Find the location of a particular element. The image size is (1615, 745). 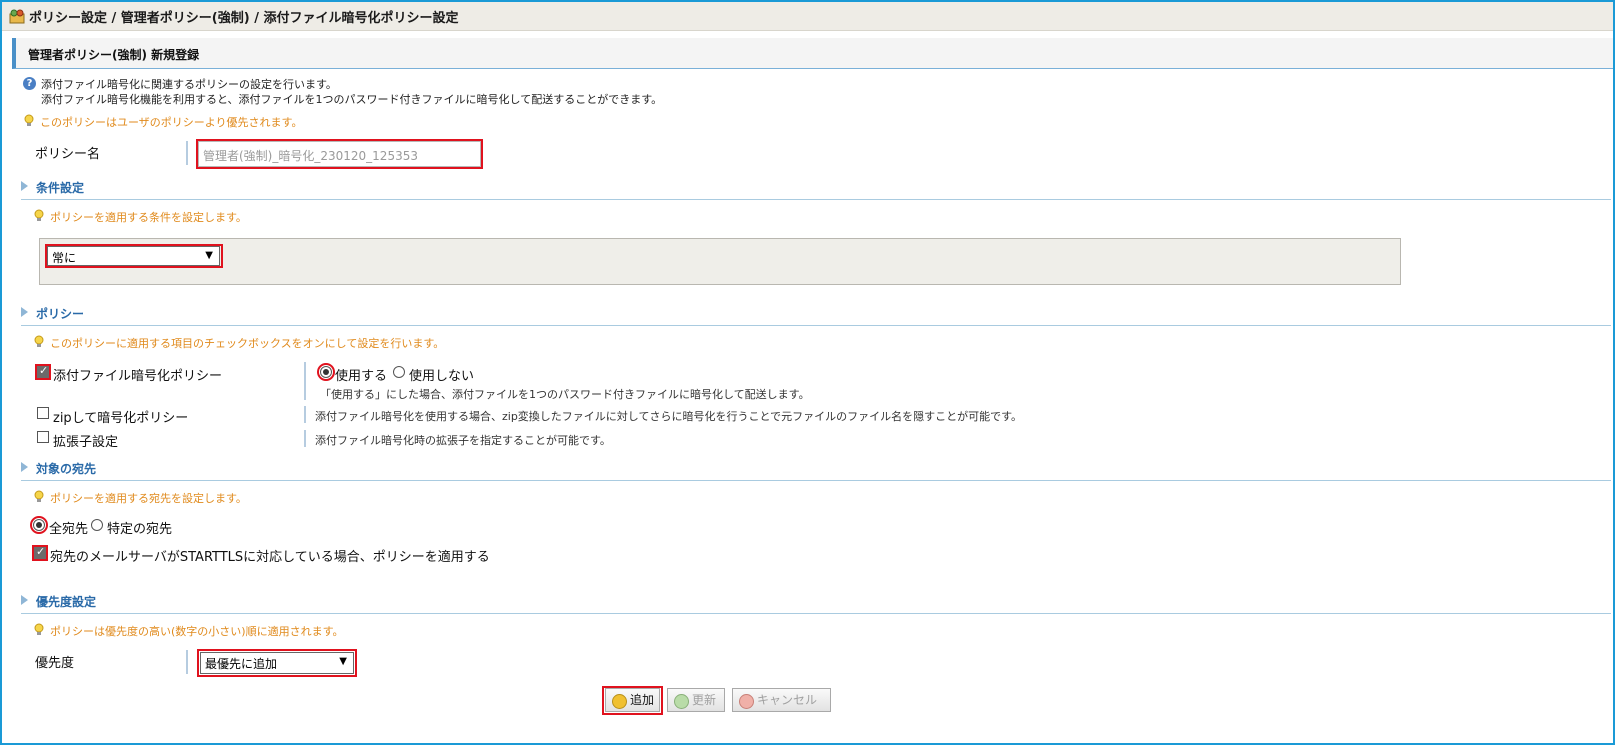

extension-desc: 添付ファイル暗号化時の拡張子を指定することが可能です。 is located at coordinates (463, 440).